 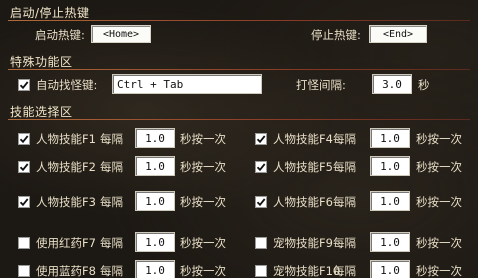 I want to click on skill-name-label: 人物技能F1, so click(x=66, y=139).